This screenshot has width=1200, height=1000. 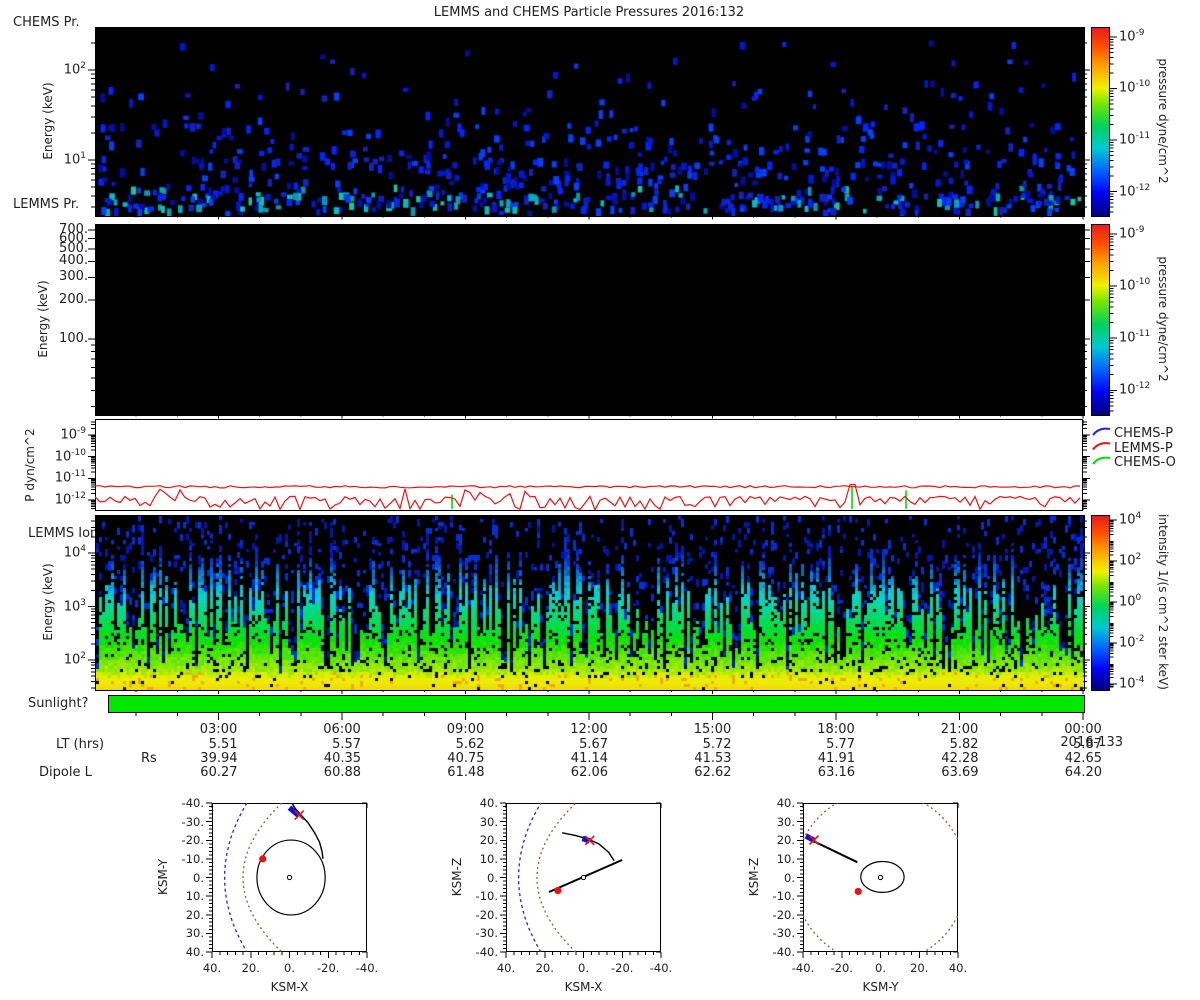 What do you see at coordinates (218, 729) in the screenshot?
I see `time-tick-label: 03:00` at bounding box center [218, 729].